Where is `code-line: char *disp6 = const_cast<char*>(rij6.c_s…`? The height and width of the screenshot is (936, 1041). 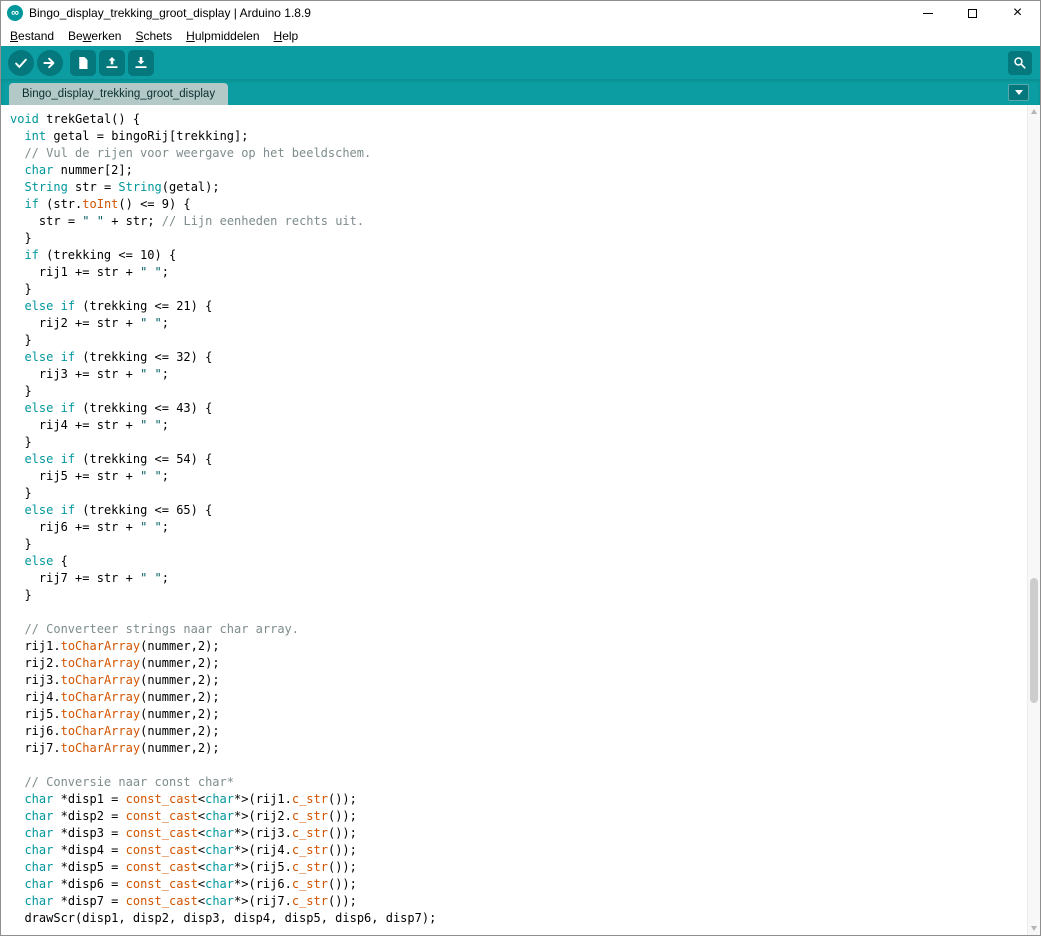 code-line: char *disp6 = const_cast<char*>(rij6.c_s… is located at coordinates (190, 884).